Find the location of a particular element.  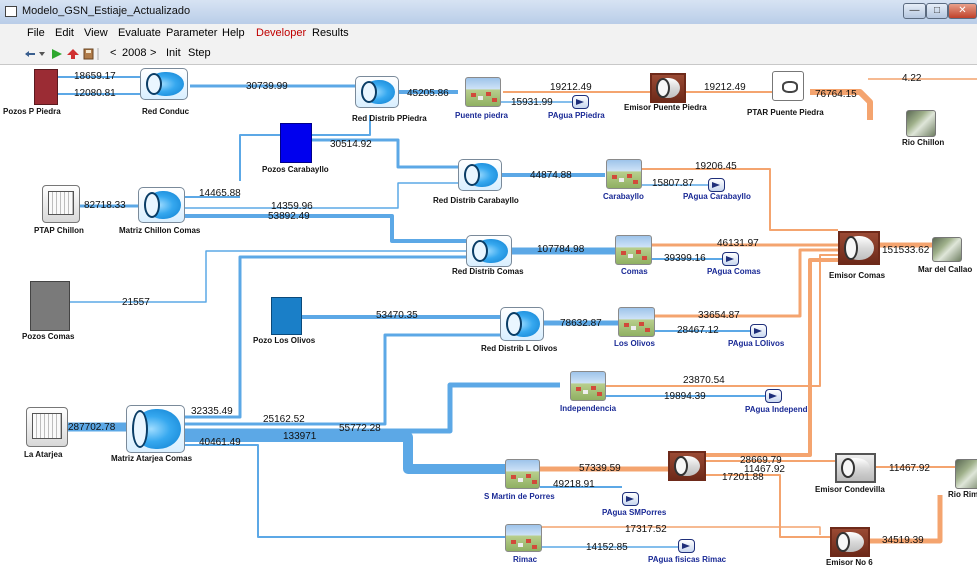

flow-label: 151533.62 is located at coordinates (906, 250).